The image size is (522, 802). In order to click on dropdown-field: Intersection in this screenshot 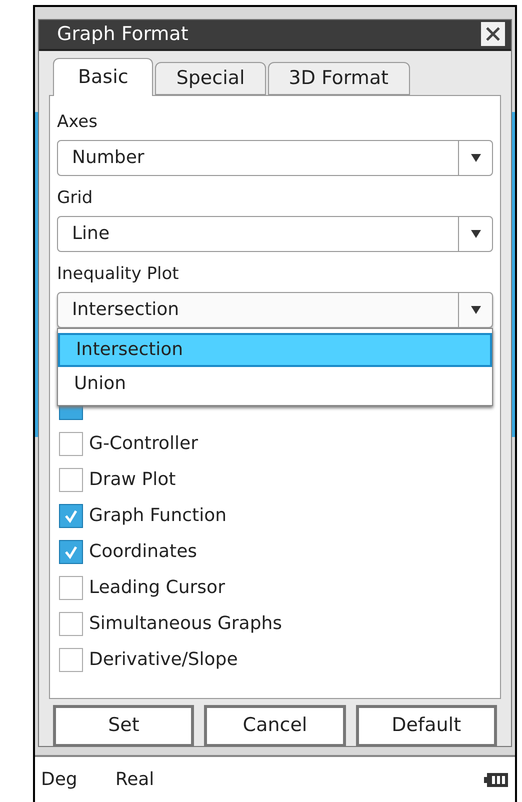, I will do `click(275, 310)`.